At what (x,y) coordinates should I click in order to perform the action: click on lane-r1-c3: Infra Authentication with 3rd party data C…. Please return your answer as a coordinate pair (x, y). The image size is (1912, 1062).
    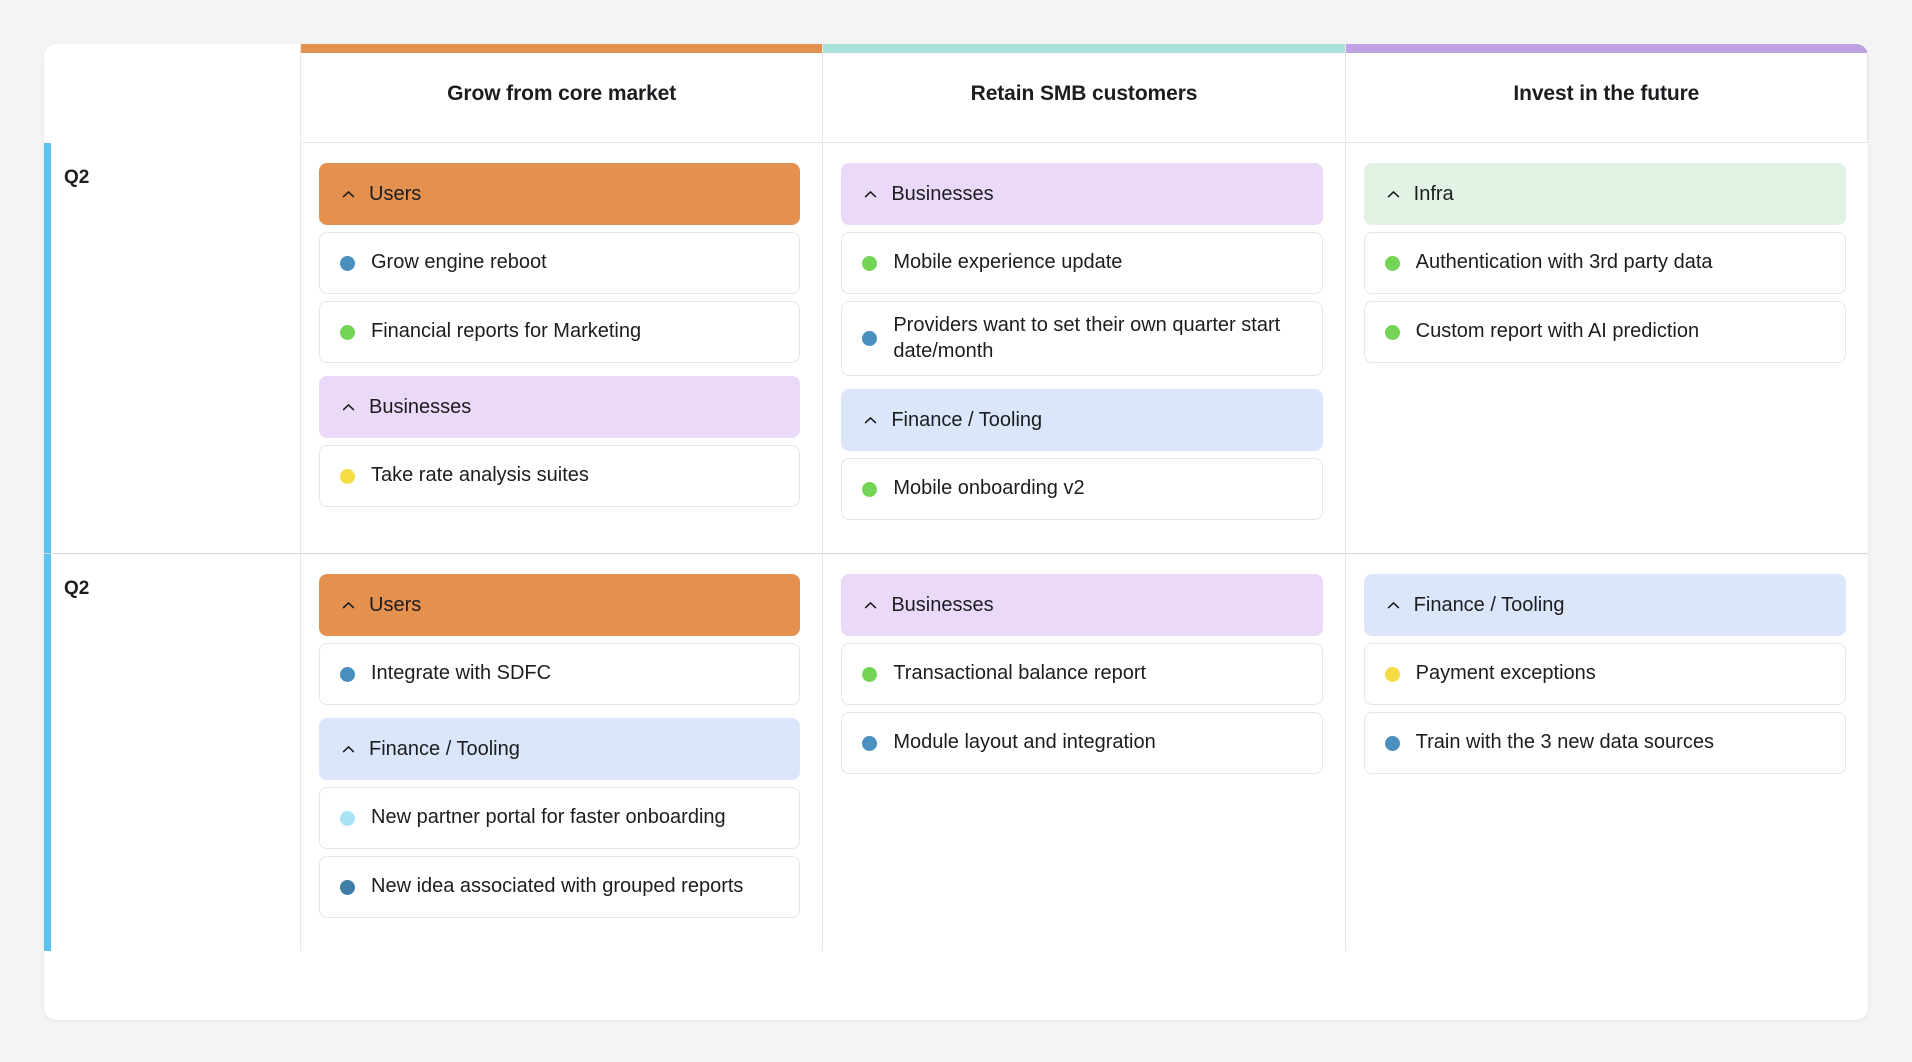
    Looking at the image, I should click on (1606, 349).